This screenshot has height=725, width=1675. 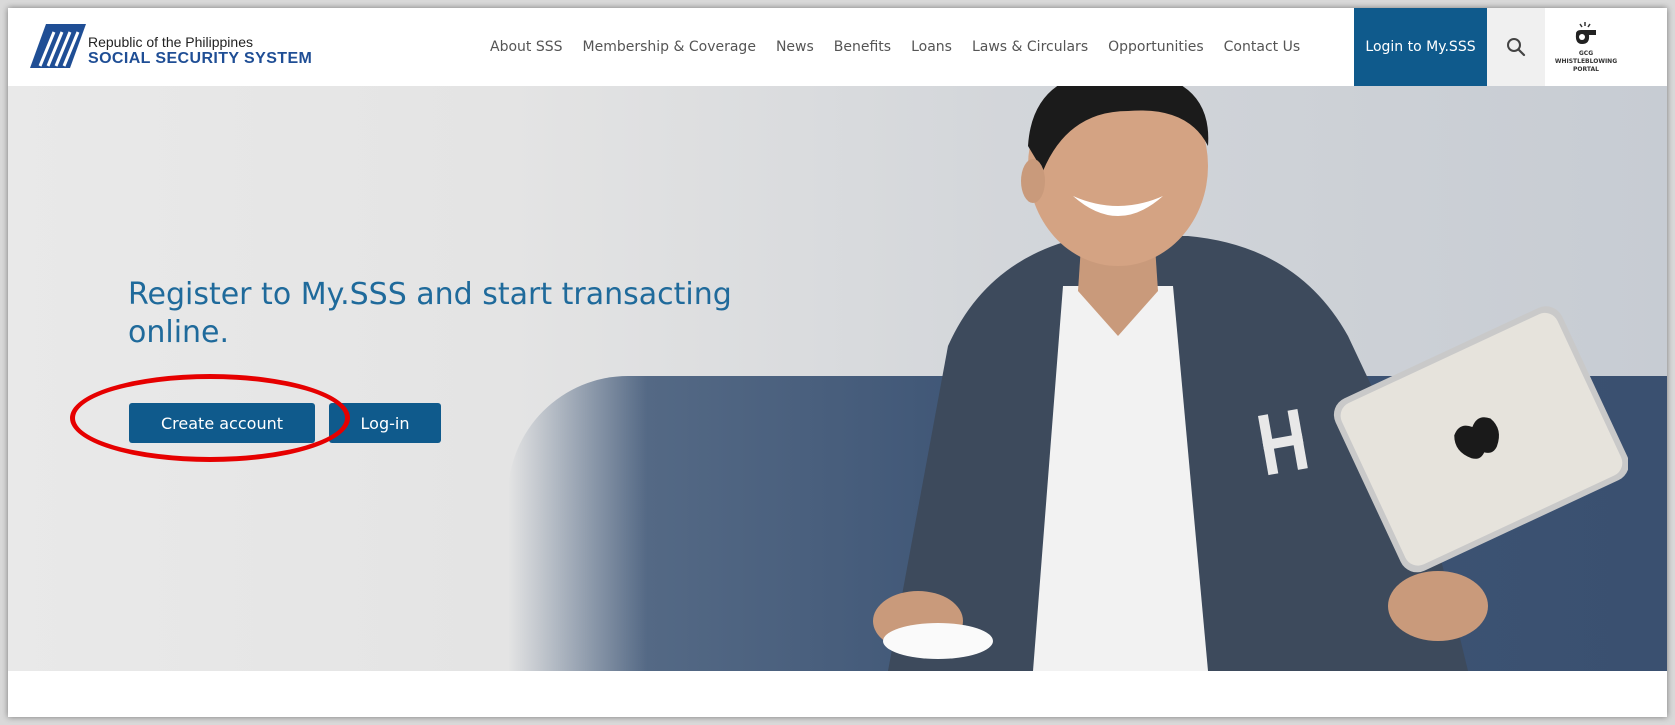 I want to click on logo-text-republic: Republic of the Philippines, so click(x=170, y=42).